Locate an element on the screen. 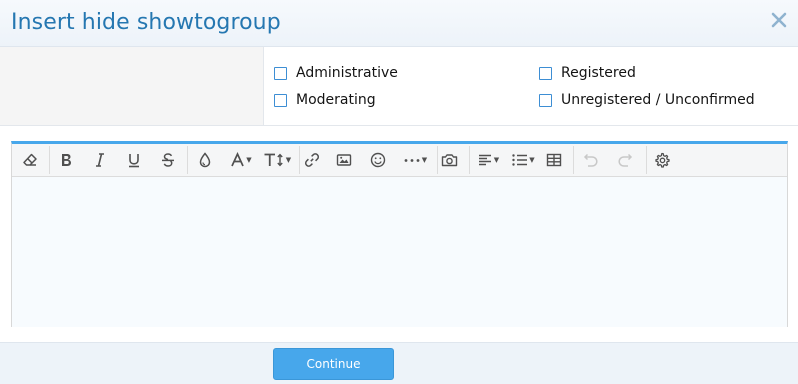 Image resolution: width=798 pixels, height=384 pixels. text-color-icon is located at coordinates (205, 160).